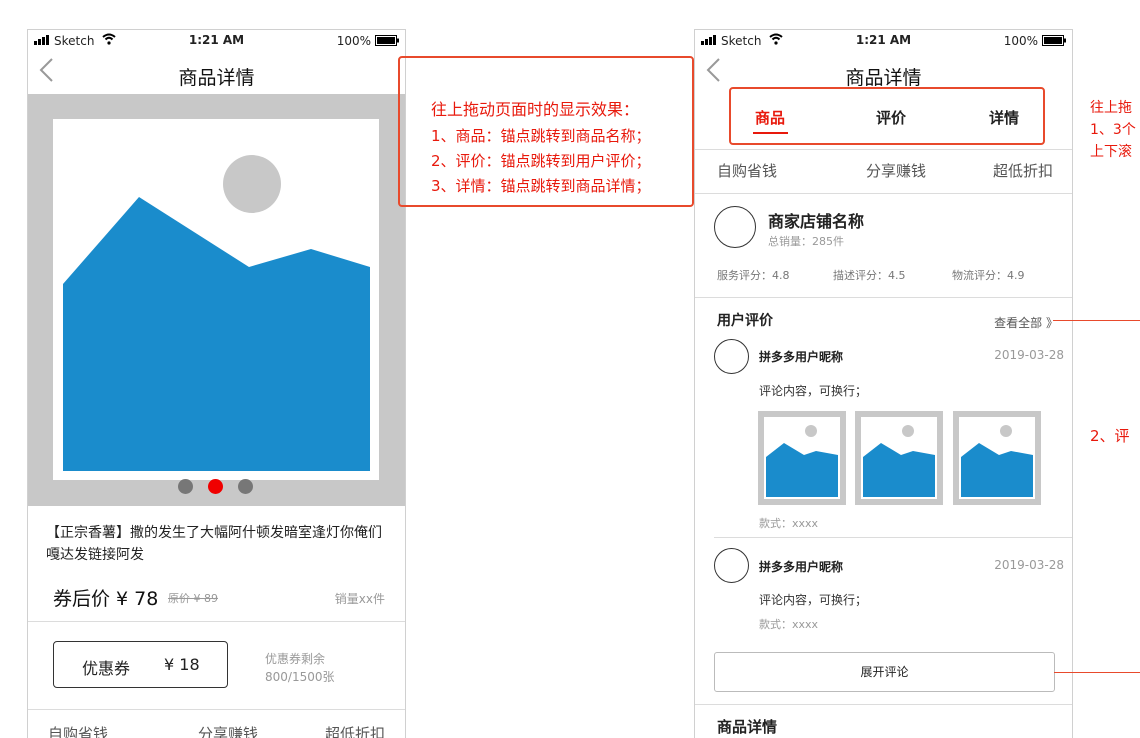  Describe the element at coordinates (1111, 152) in the screenshot. I see `right-note-line: 上下滚` at that location.